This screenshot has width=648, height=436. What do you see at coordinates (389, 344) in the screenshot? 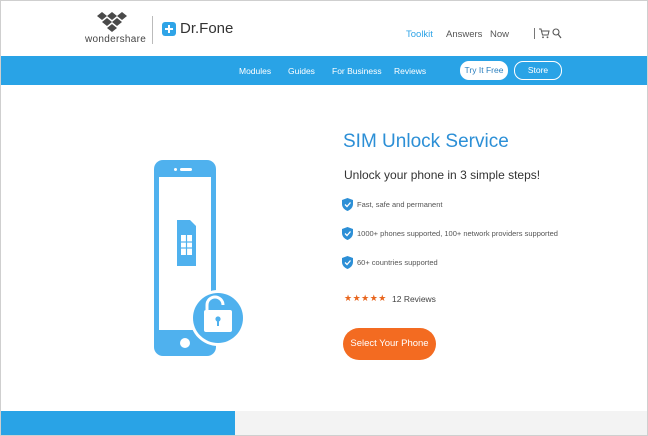
I see `select-your-phone-button: Select Your Phone` at bounding box center [389, 344].